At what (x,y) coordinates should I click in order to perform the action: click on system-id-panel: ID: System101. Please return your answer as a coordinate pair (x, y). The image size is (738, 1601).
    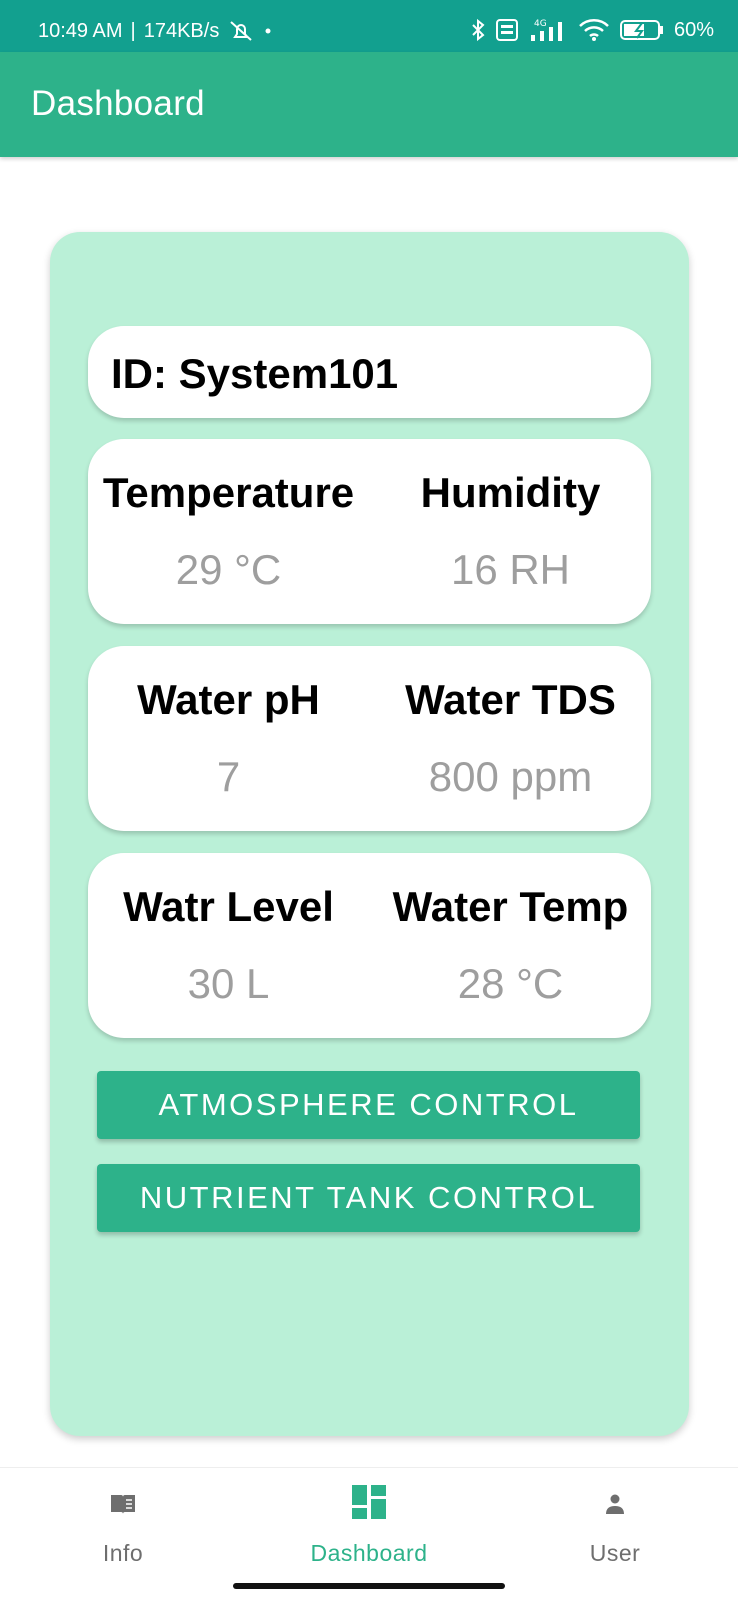
    Looking at the image, I should click on (369, 372).